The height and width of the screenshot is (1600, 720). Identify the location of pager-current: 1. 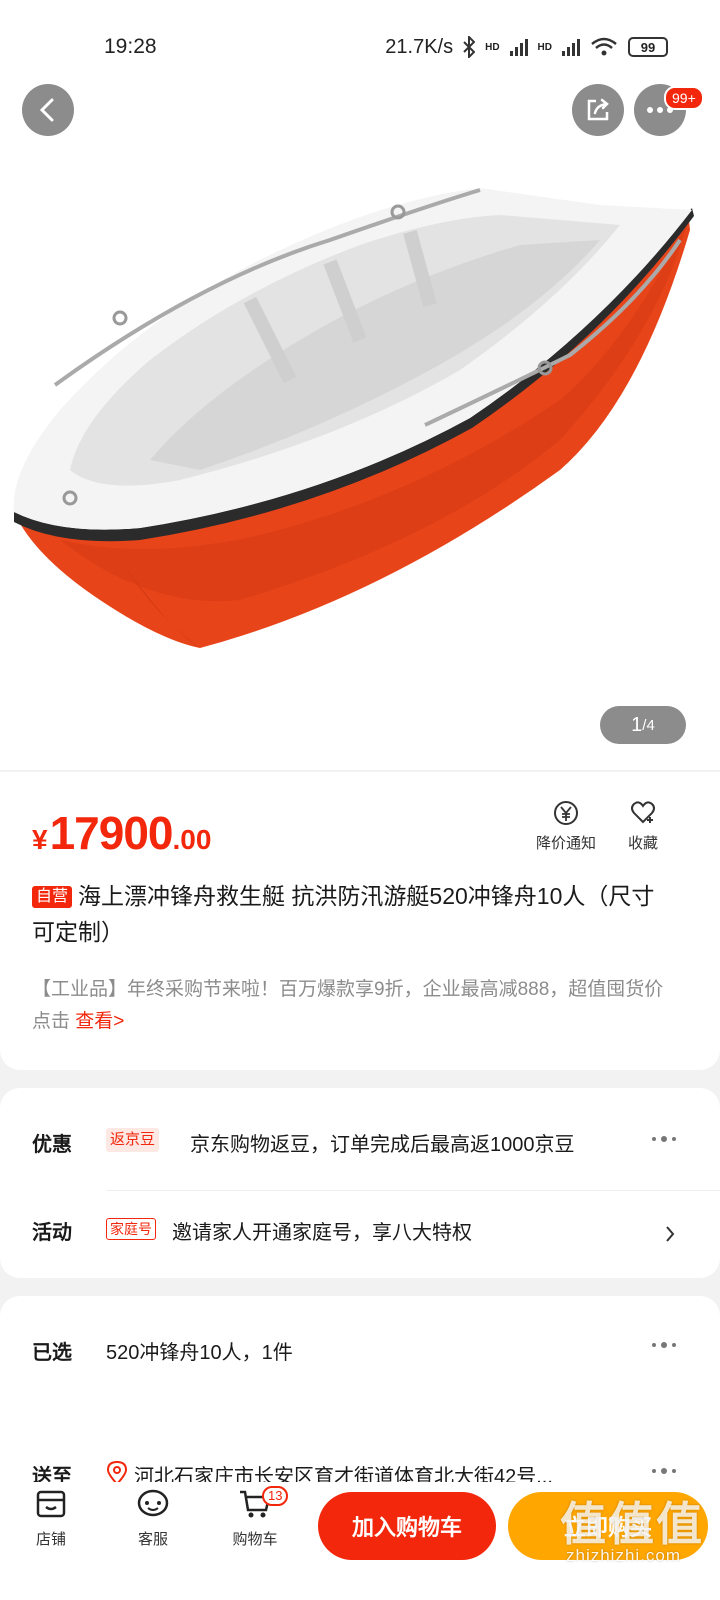
(637, 724).